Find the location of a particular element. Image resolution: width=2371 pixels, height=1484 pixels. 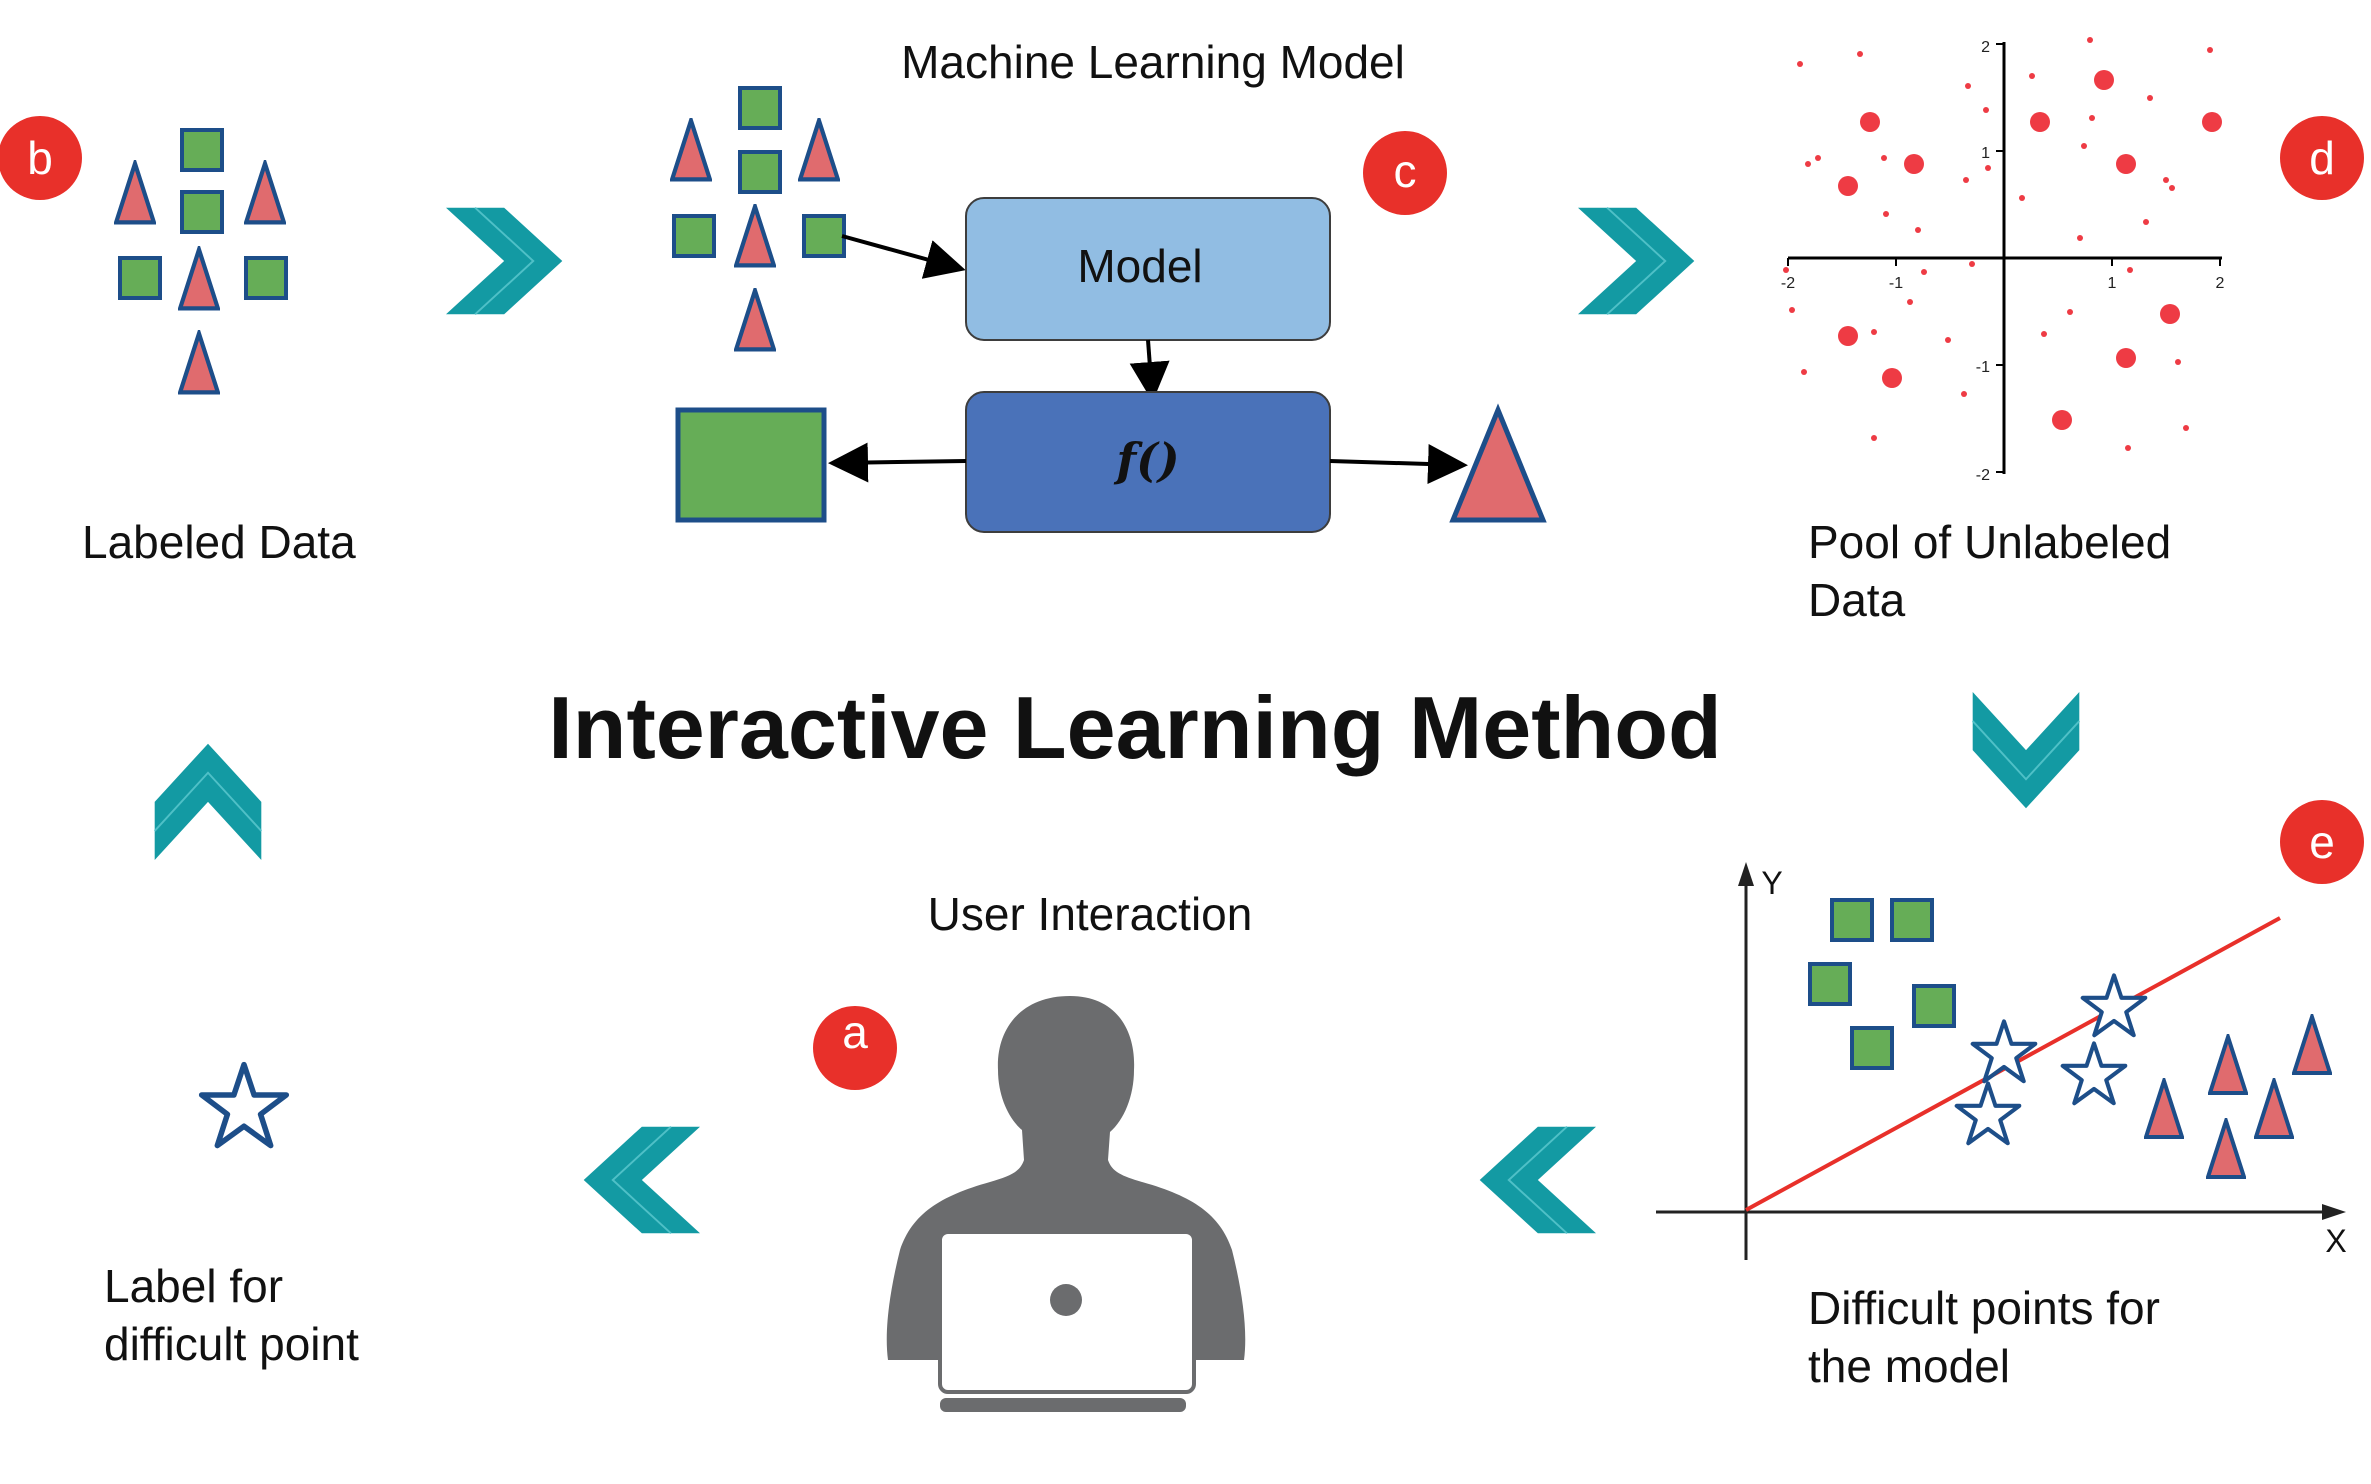

y-tick-1: 1 is located at coordinates (1985, 153).